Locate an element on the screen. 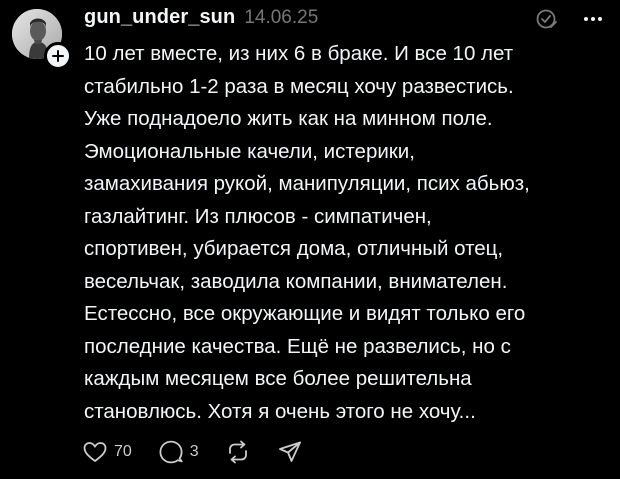 This screenshot has height=479, width=620. username: gun_under_sun is located at coordinates (159, 17).